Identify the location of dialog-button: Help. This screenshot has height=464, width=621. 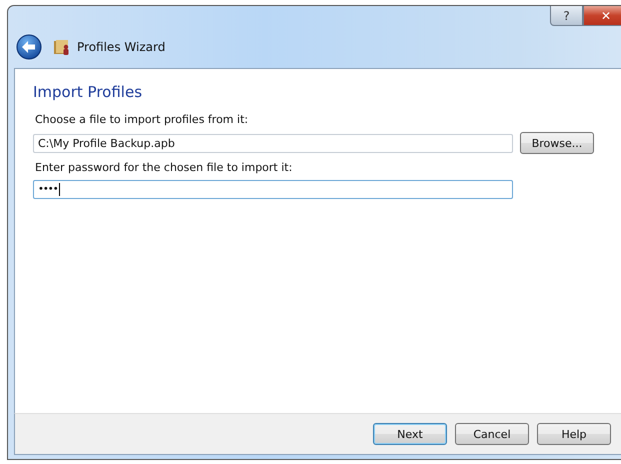
(574, 434).